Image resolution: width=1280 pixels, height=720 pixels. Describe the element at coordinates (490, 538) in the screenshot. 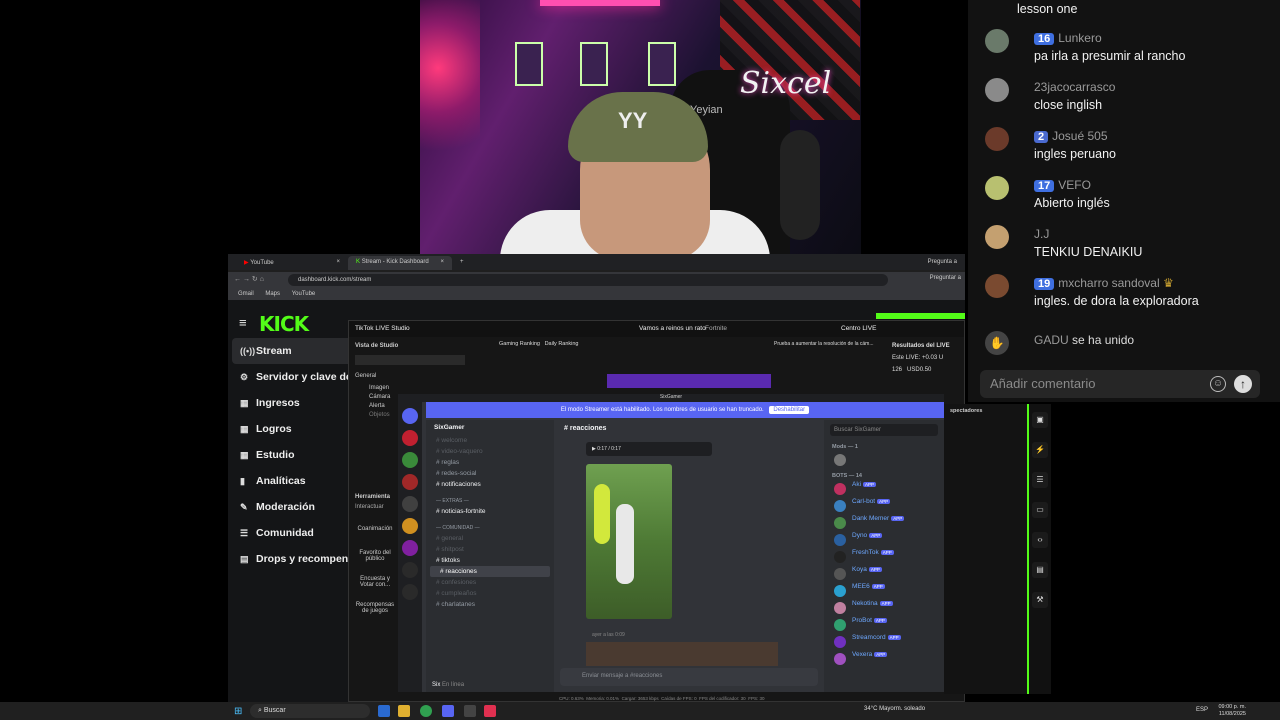

I see `channel-item: # general` at that location.